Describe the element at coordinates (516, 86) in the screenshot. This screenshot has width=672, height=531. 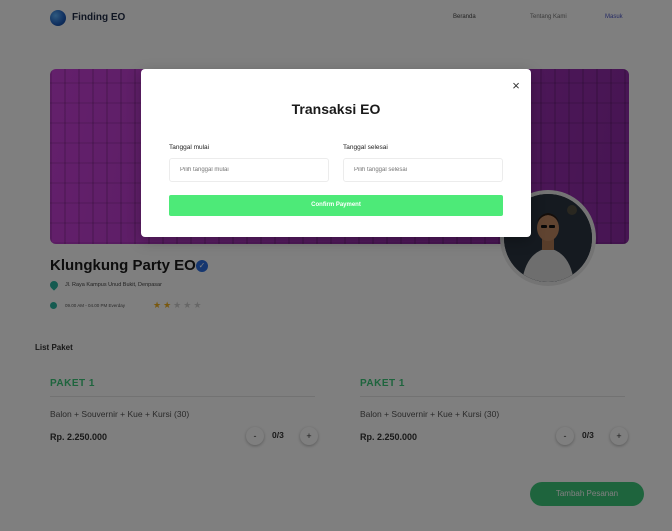
I see `close-icon: ×` at that location.